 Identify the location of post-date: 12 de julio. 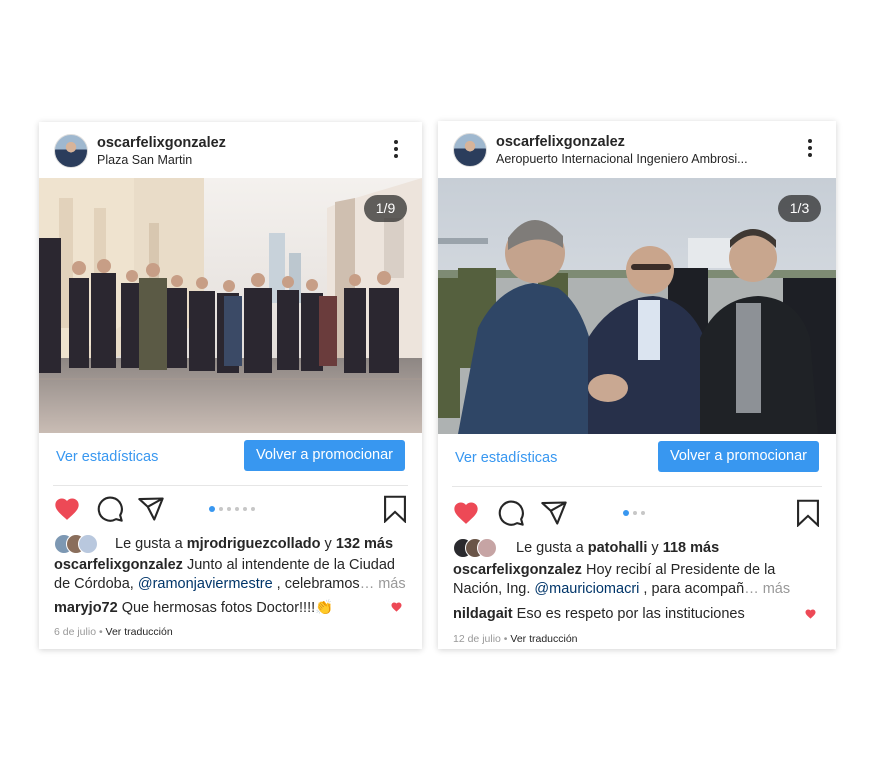
(477, 639).